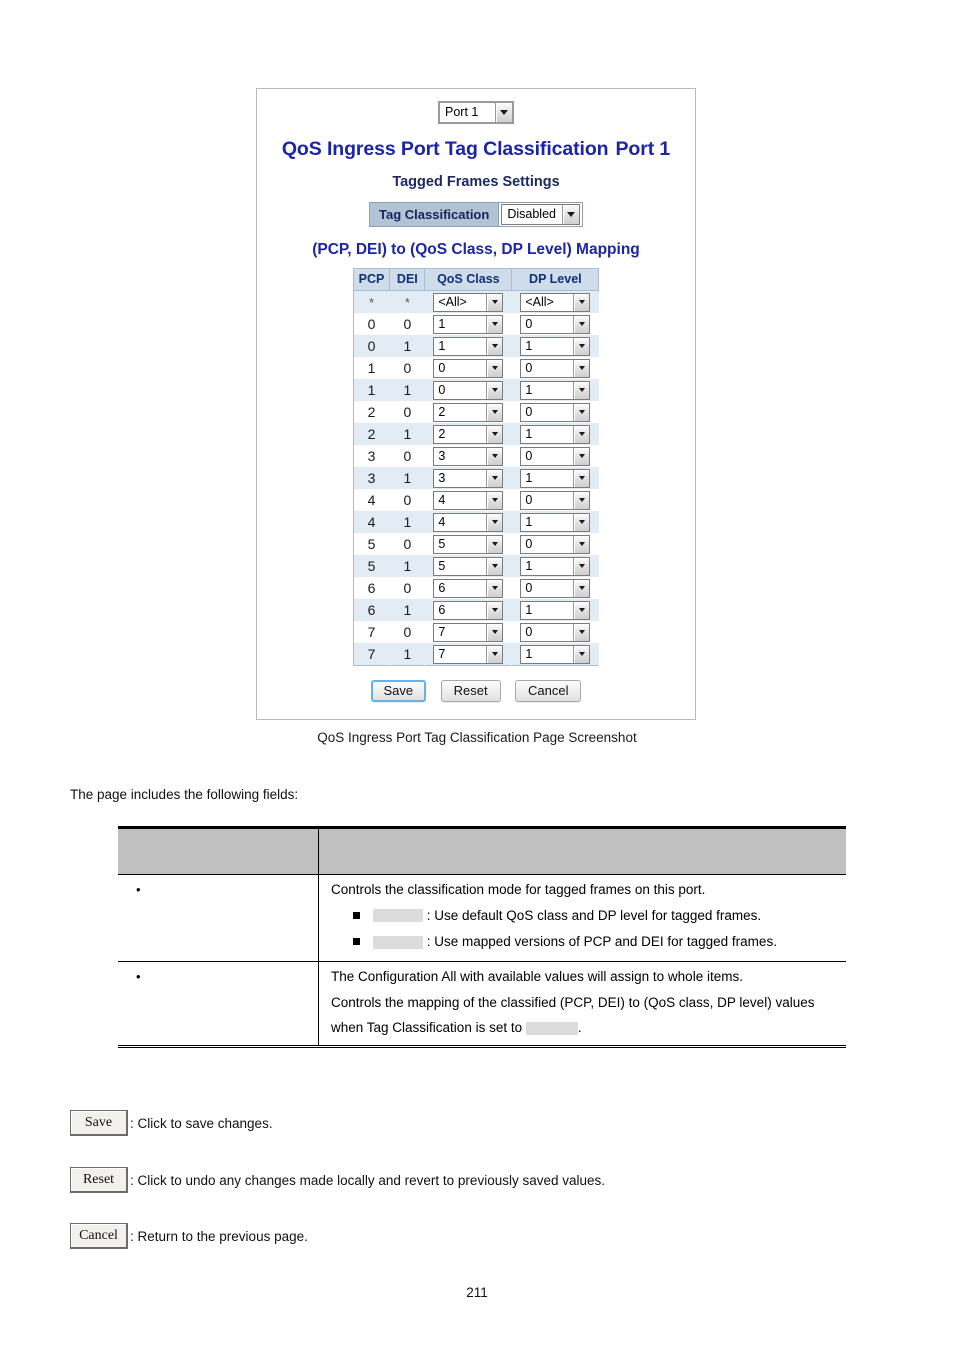 The image size is (954, 1350). I want to click on save-button-help: Save : Click to save changes., so click(171, 1123).